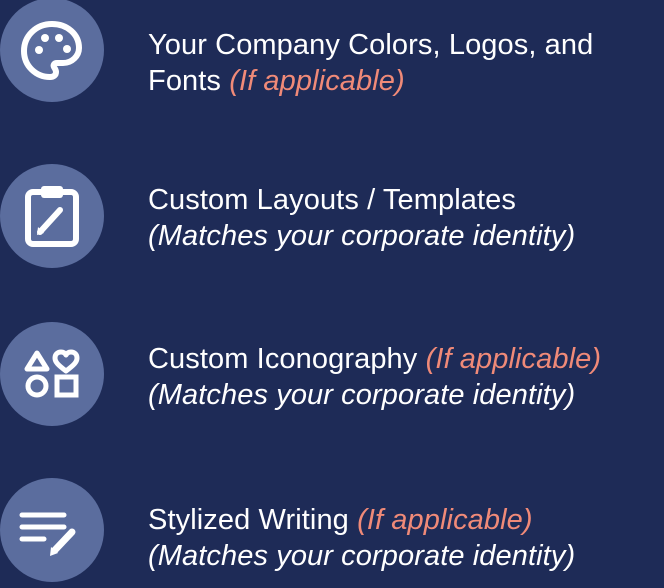 The width and height of the screenshot is (664, 588). Describe the element at coordinates (52, 530) in the screenshot. I see `text-edit-icon` at that location.